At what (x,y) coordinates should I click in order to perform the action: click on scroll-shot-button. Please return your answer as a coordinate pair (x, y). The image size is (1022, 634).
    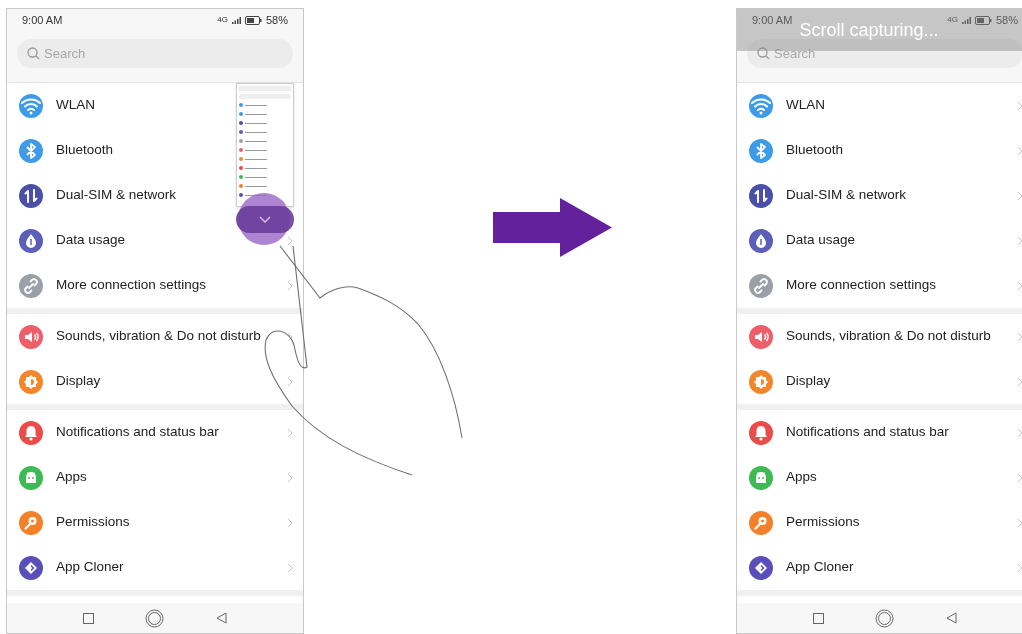
    Looking at the image, I should click on (265, 219).